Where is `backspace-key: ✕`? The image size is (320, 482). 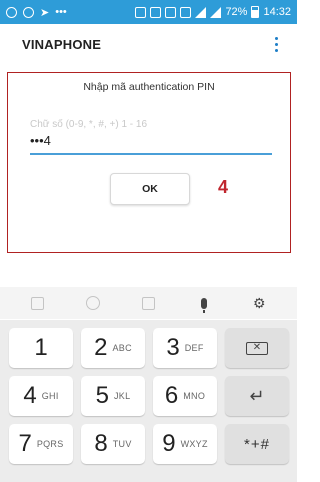
backspace-key: ✕ is located at coordinates (257, 348).